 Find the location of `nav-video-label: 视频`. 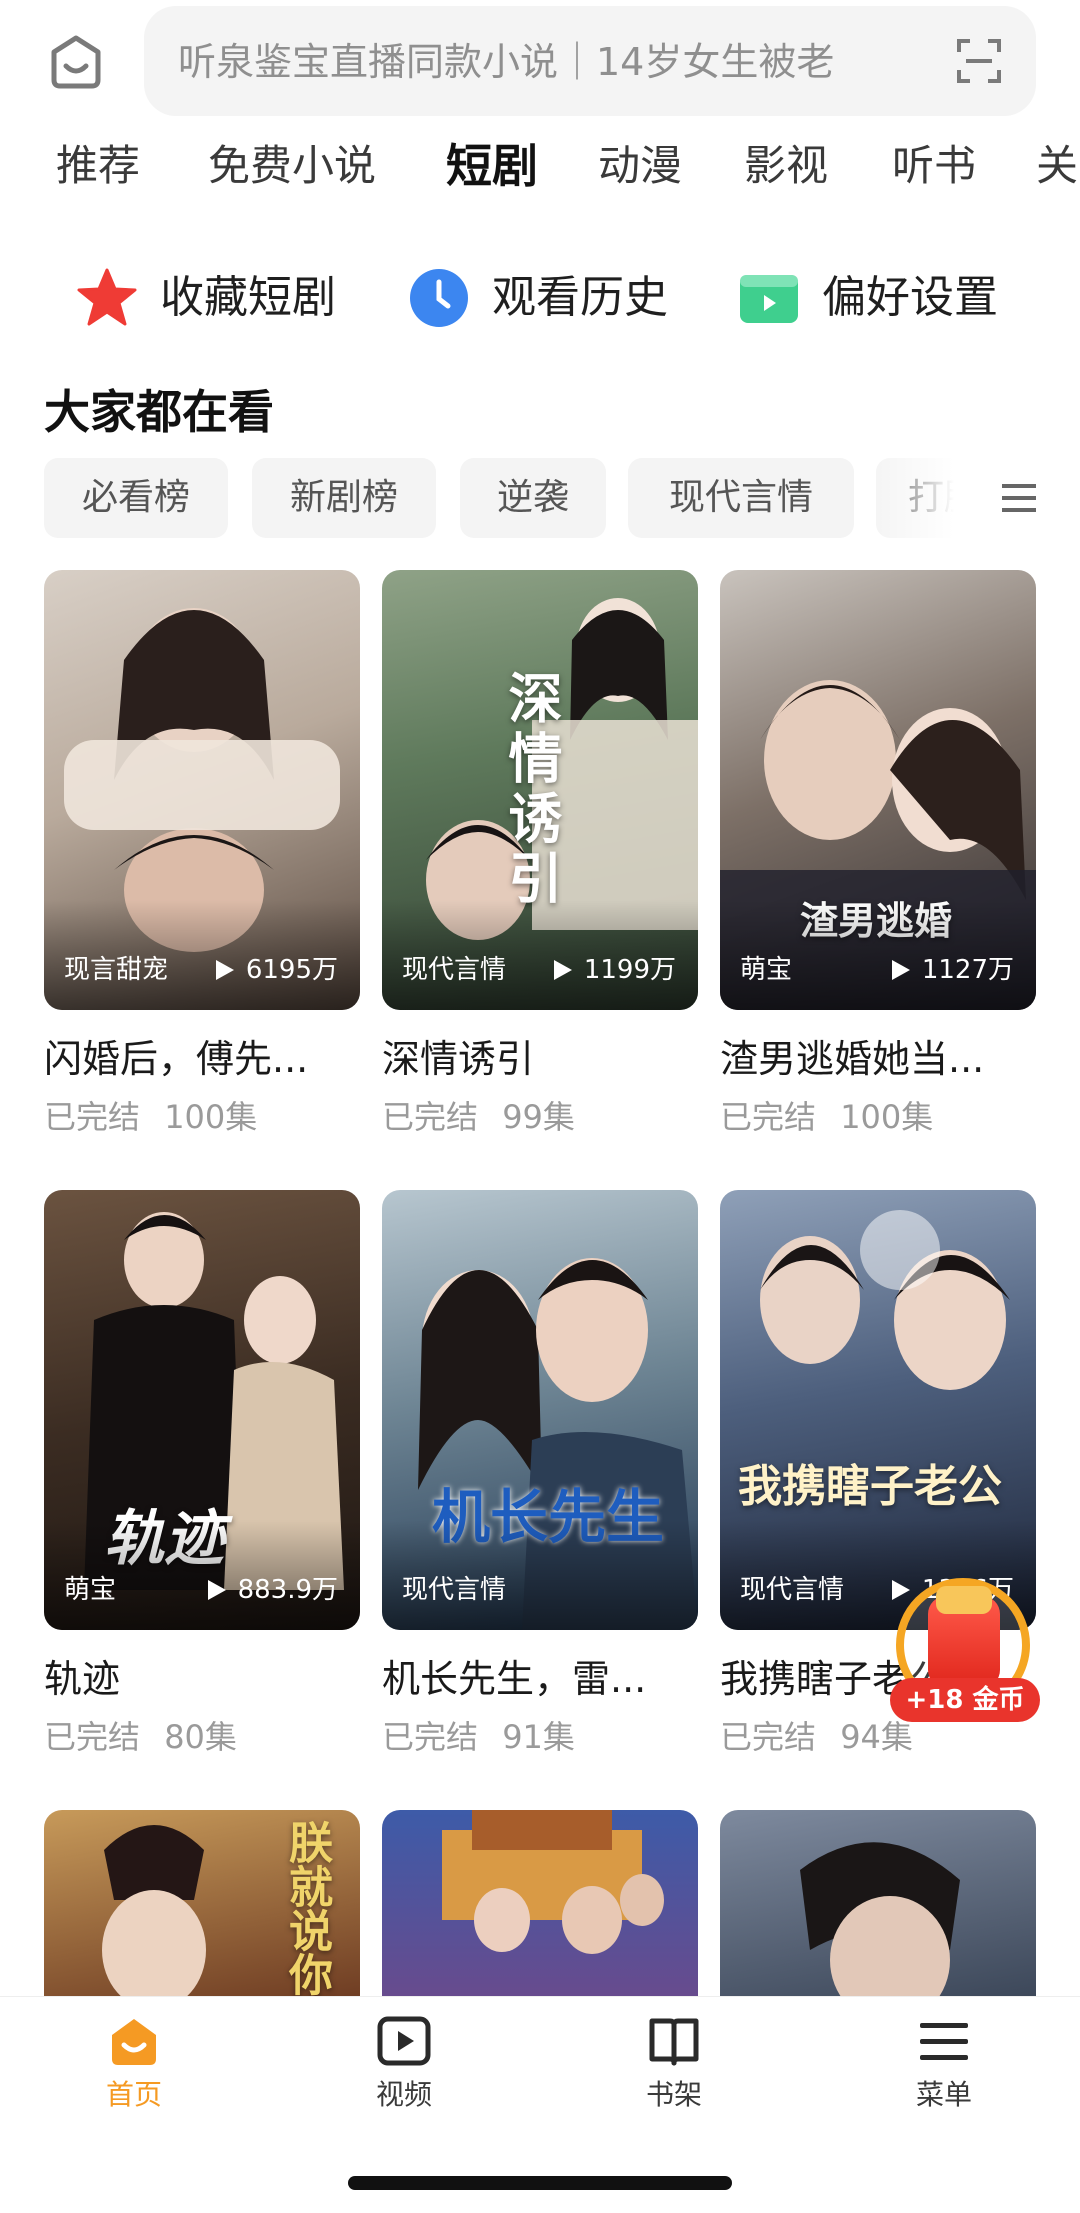

nav-video-label: 视频 is located at coordinates (403, 2094).